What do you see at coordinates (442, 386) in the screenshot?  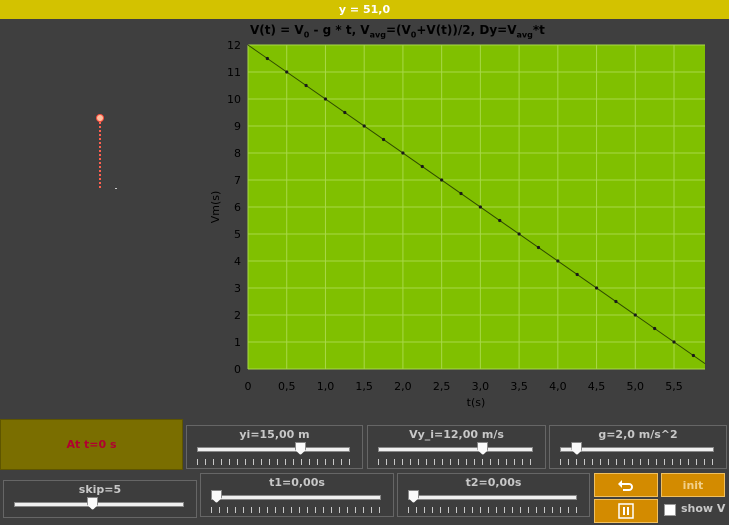 I see `x-tick-label: 2,5` at bounding box center [442, 386].